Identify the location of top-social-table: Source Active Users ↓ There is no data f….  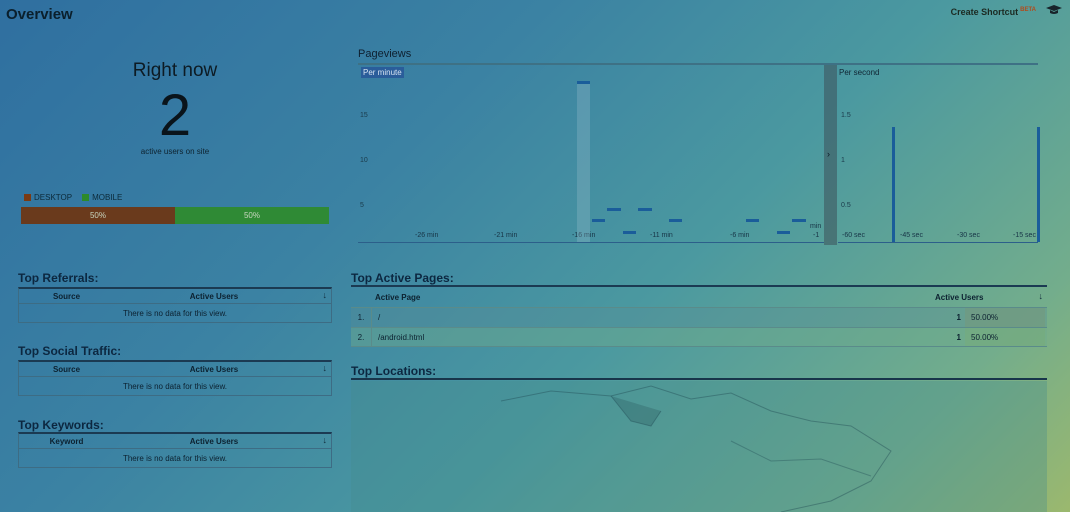
(175, 378).